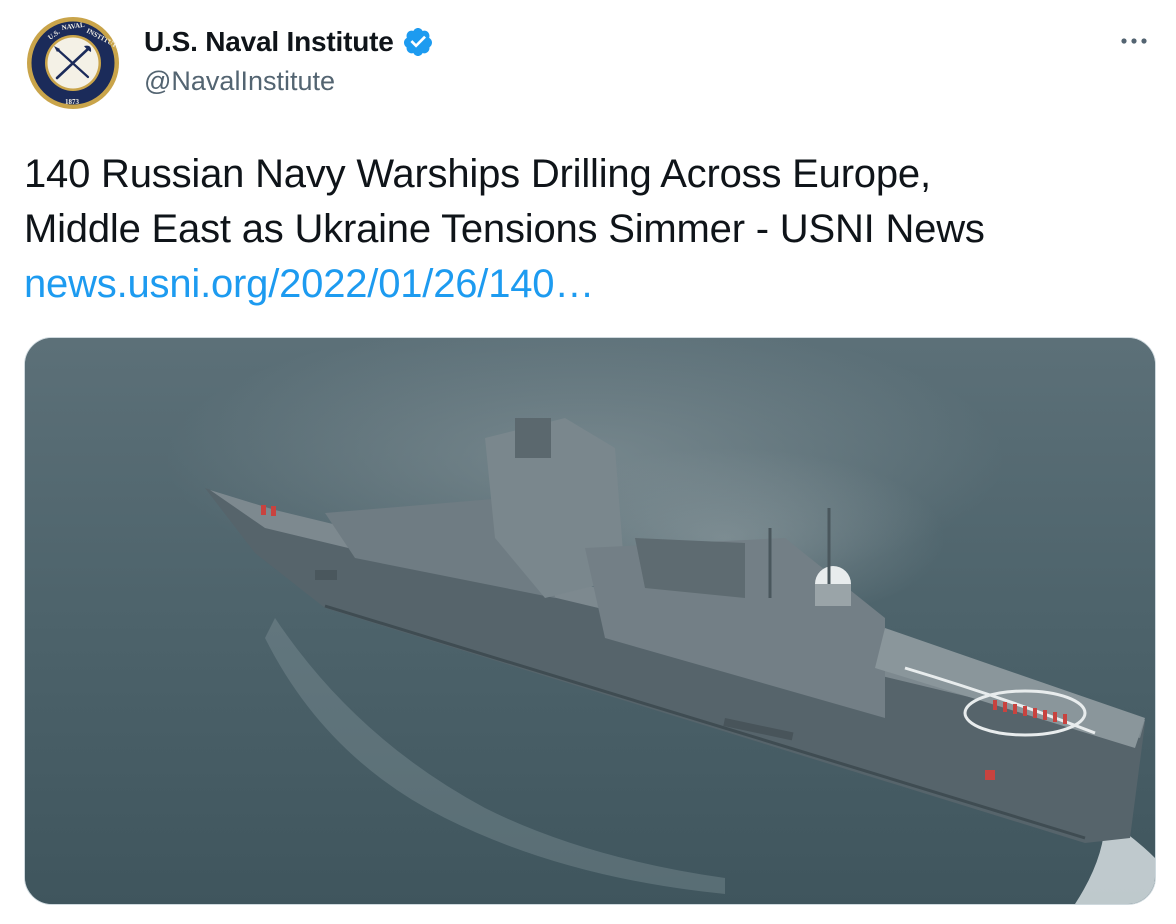  Describe the element at coordinates (1134, 41) in the screenshot. I see `more-horizontal-icon` at that location.